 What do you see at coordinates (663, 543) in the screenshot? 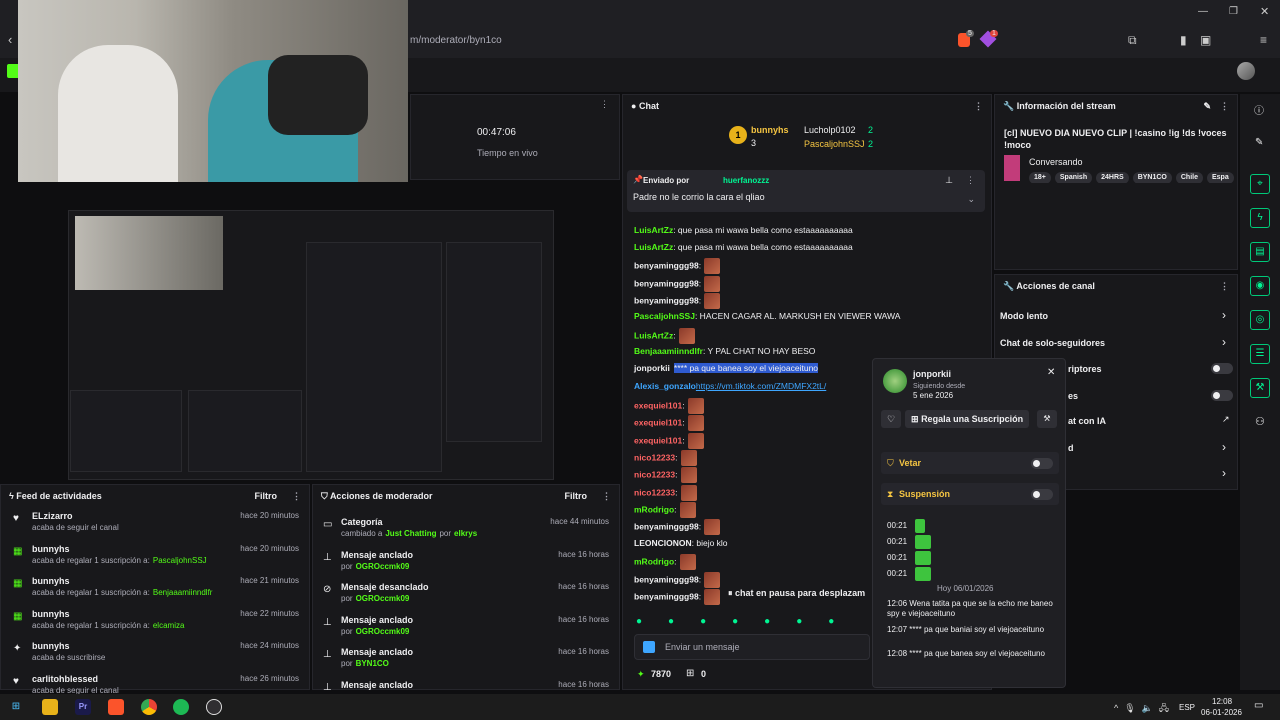
I see `chat-username: LEONCIONON` at bounding box center [663, 543].